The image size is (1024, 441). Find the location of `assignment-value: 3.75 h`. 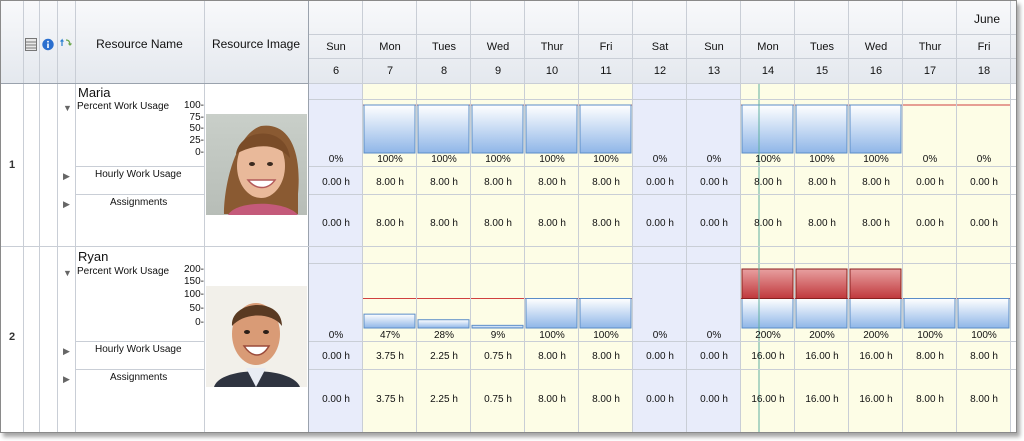

assignment-value: 3.75 h is located at coordinates (390, 399).